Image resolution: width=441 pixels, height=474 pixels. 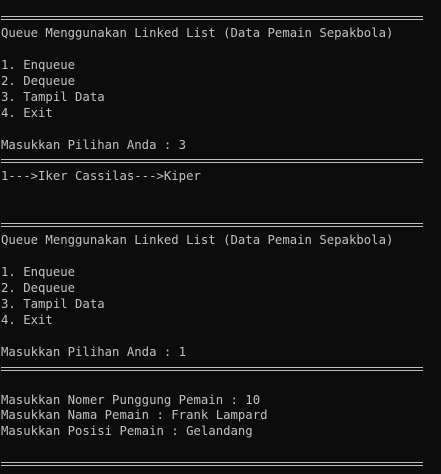 I want to click on console-line: Masukkan Pilihan Anda : 3, so click(x=94, y=144).